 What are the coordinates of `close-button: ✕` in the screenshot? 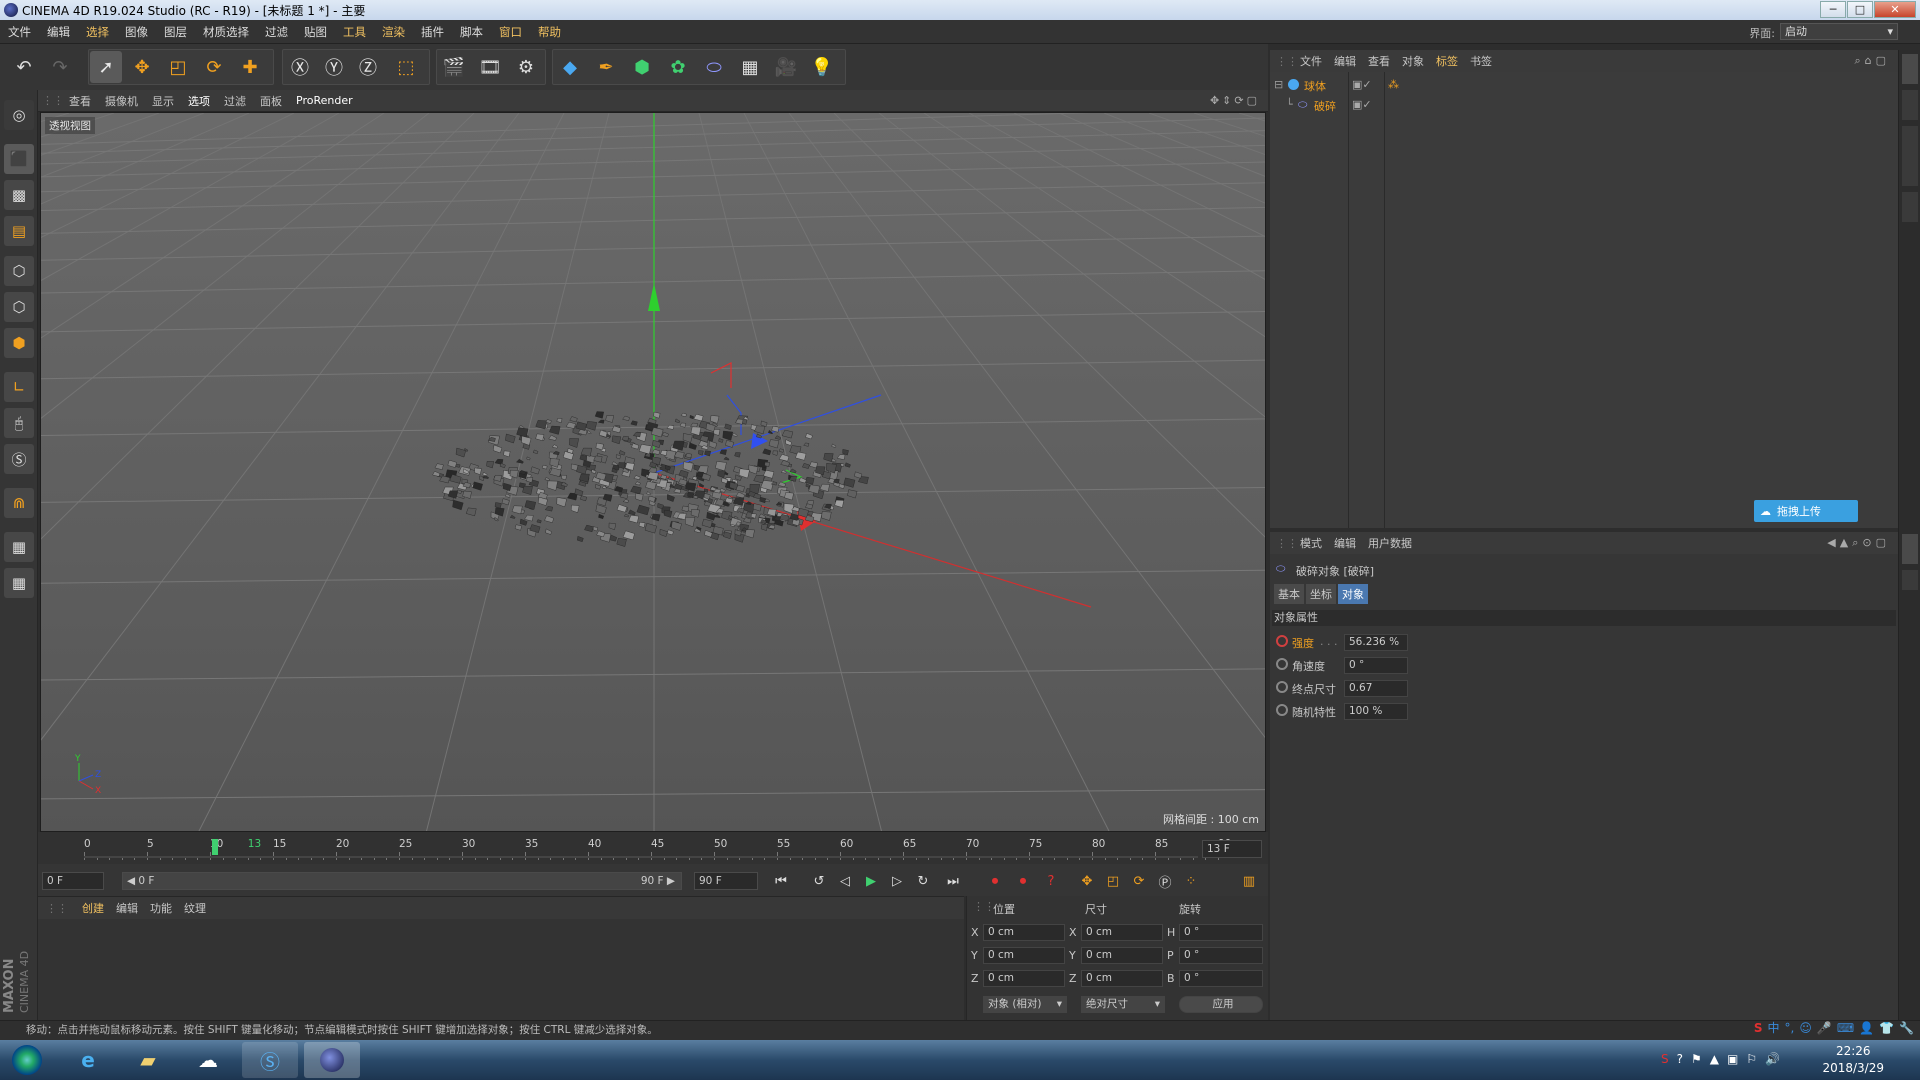 It's located at (1895, 9).